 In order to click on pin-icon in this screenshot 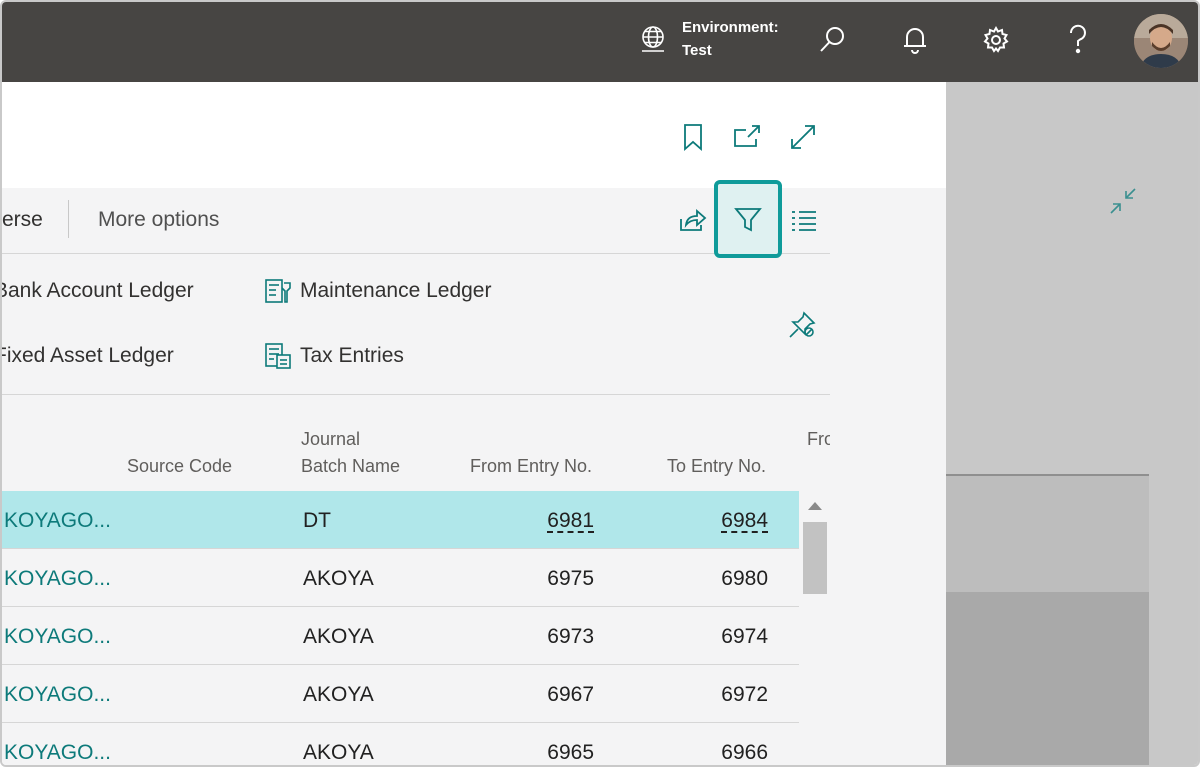, I will do `click(802, 324)`.